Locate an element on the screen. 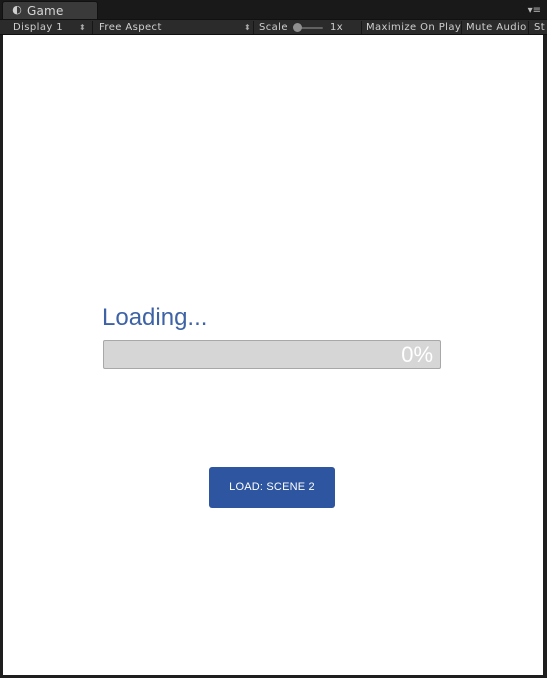 This screenshot has height=678, width=547. mute-audio-label: Mute Audio is located at coordinates (496, 27).